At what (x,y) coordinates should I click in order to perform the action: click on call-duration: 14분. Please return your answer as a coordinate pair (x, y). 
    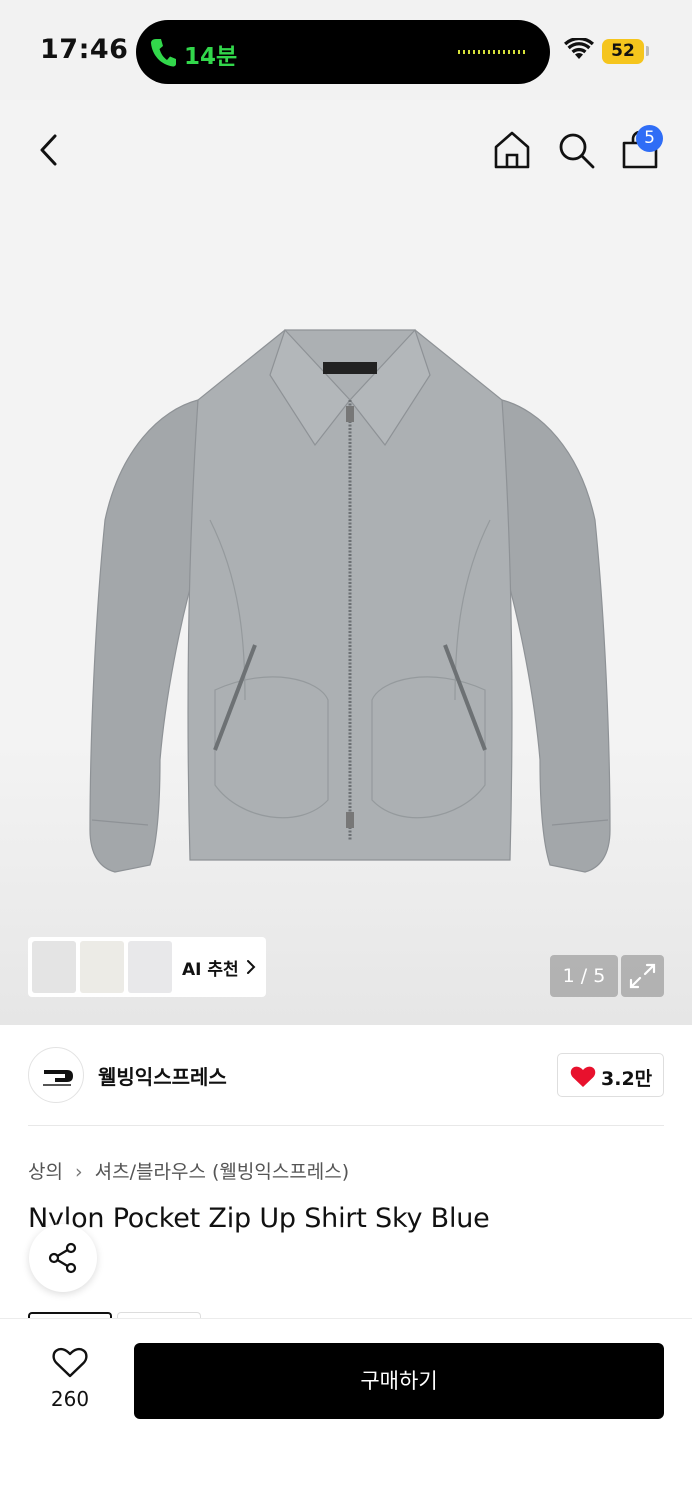
    Looking at the image, I should click on (211, 57).